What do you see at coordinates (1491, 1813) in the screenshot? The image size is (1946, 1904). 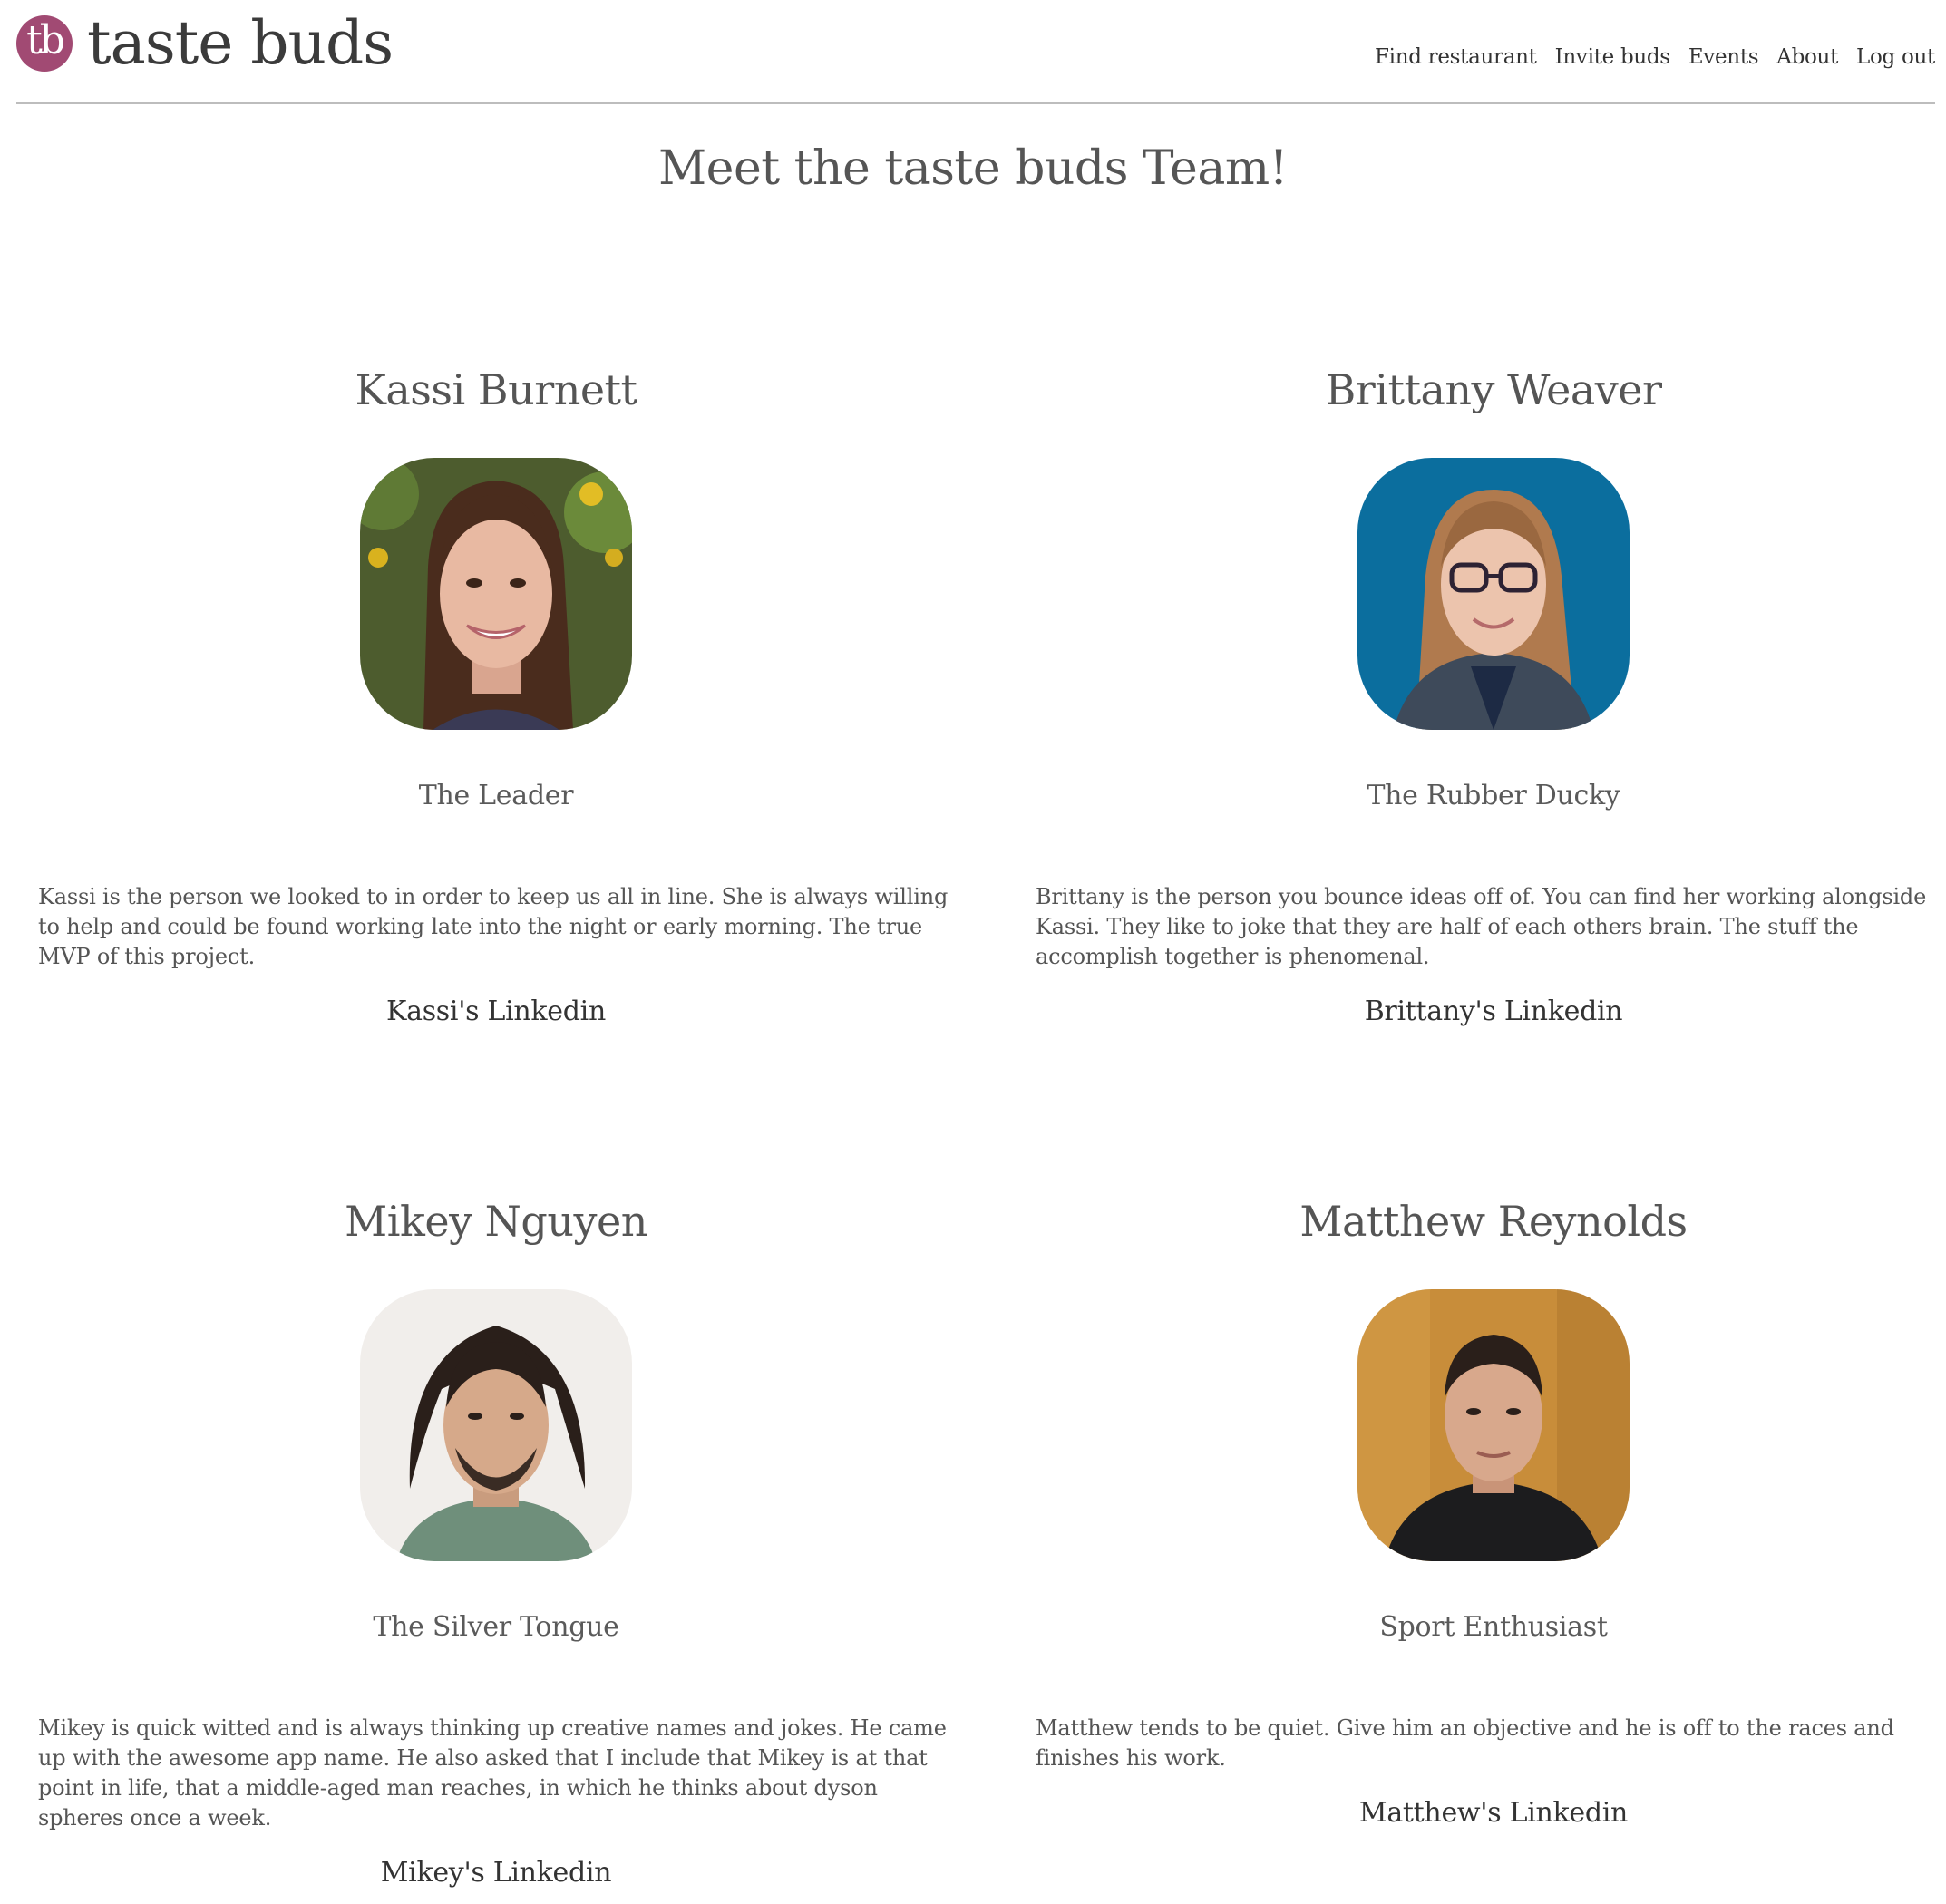 I see `member-linkedin-link: Matthew's Linkedin` at bounding box center [1491, 1813].